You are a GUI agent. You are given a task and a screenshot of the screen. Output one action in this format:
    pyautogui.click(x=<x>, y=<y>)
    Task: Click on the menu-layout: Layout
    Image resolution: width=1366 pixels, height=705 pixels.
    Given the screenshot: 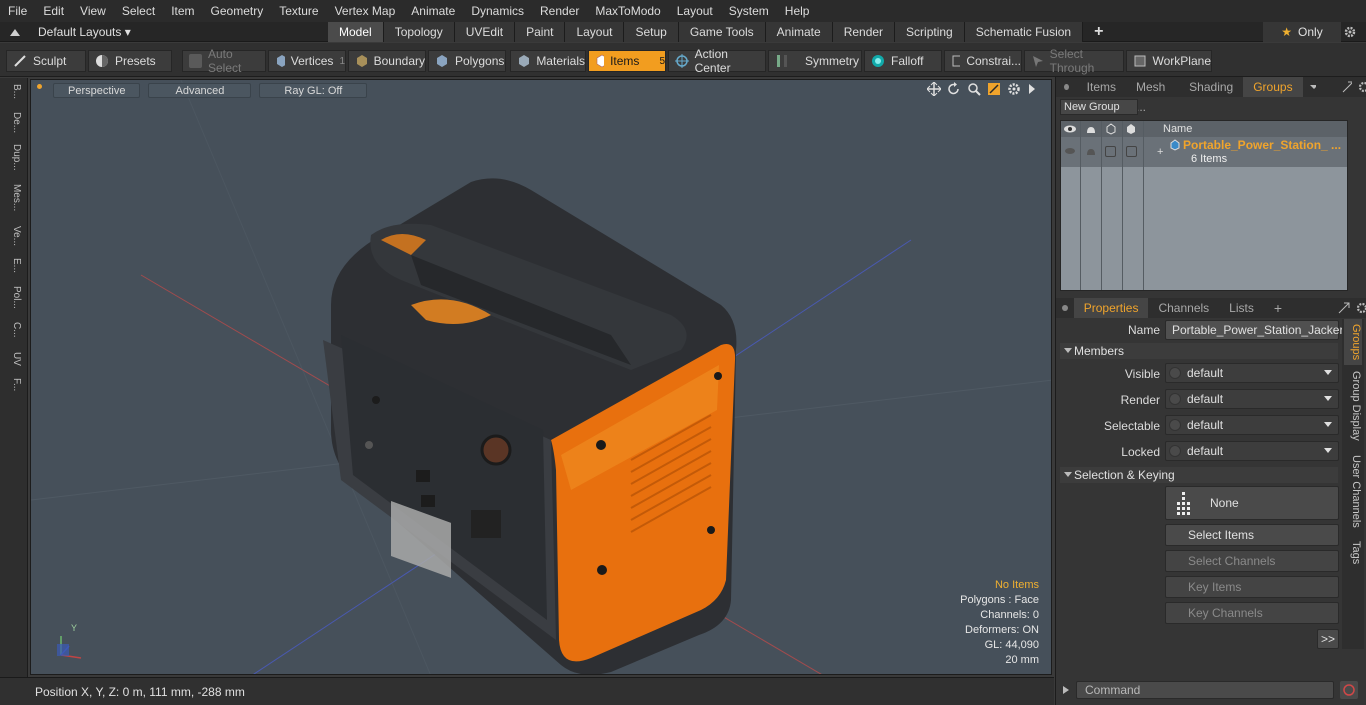 What is the action you would take?
    pyautogui.click(x=695, y=11)
    